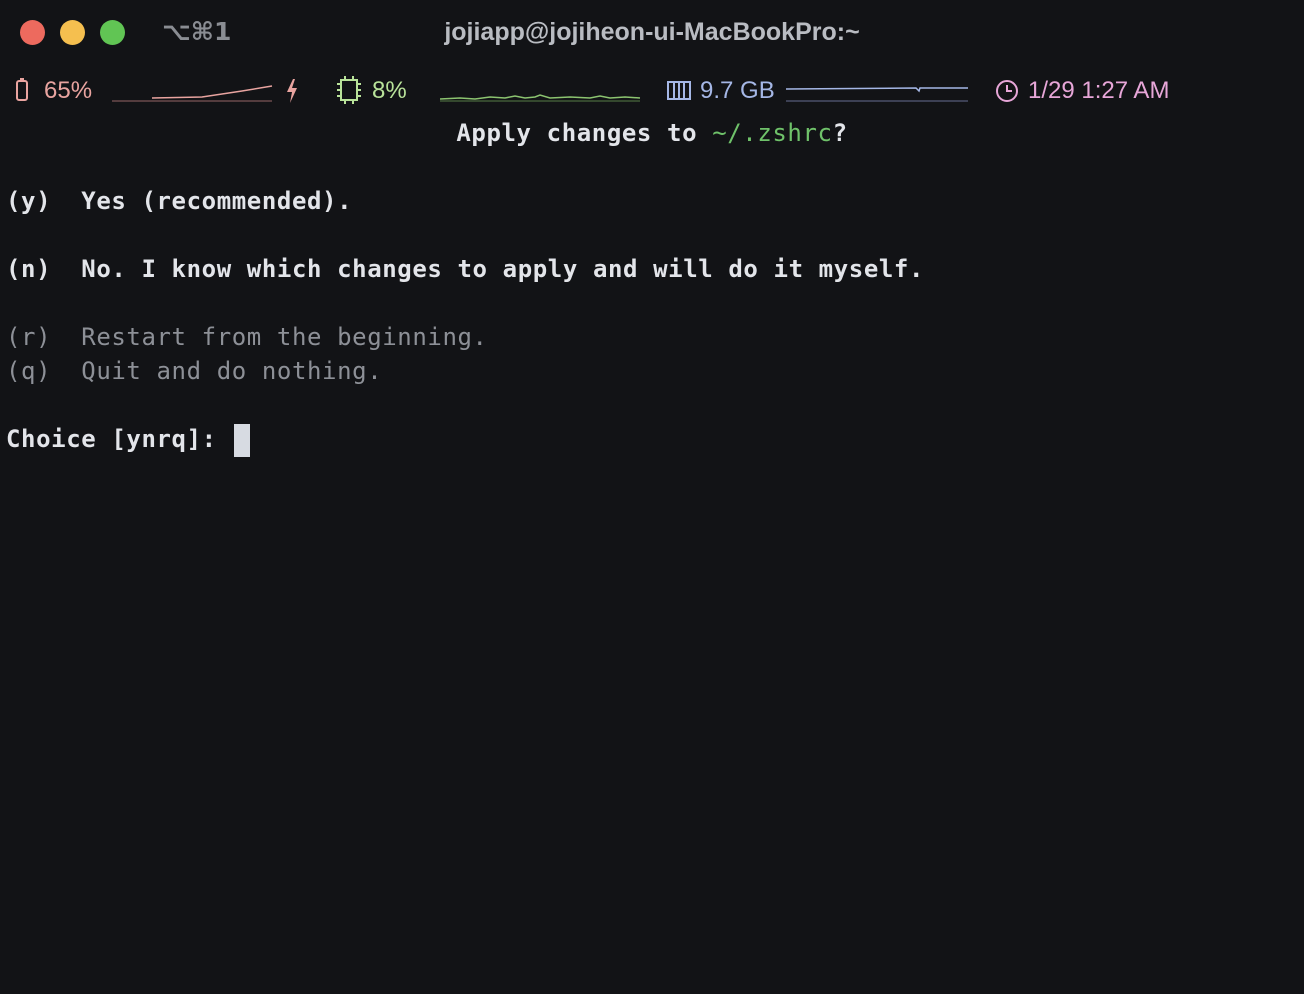 Image resolution: width=1304 pixels, height=994 pixels. What do you see at coordinates (29, 371) in the screenshot?
I see `option-key: (q)` at bounding box center [29, 371].